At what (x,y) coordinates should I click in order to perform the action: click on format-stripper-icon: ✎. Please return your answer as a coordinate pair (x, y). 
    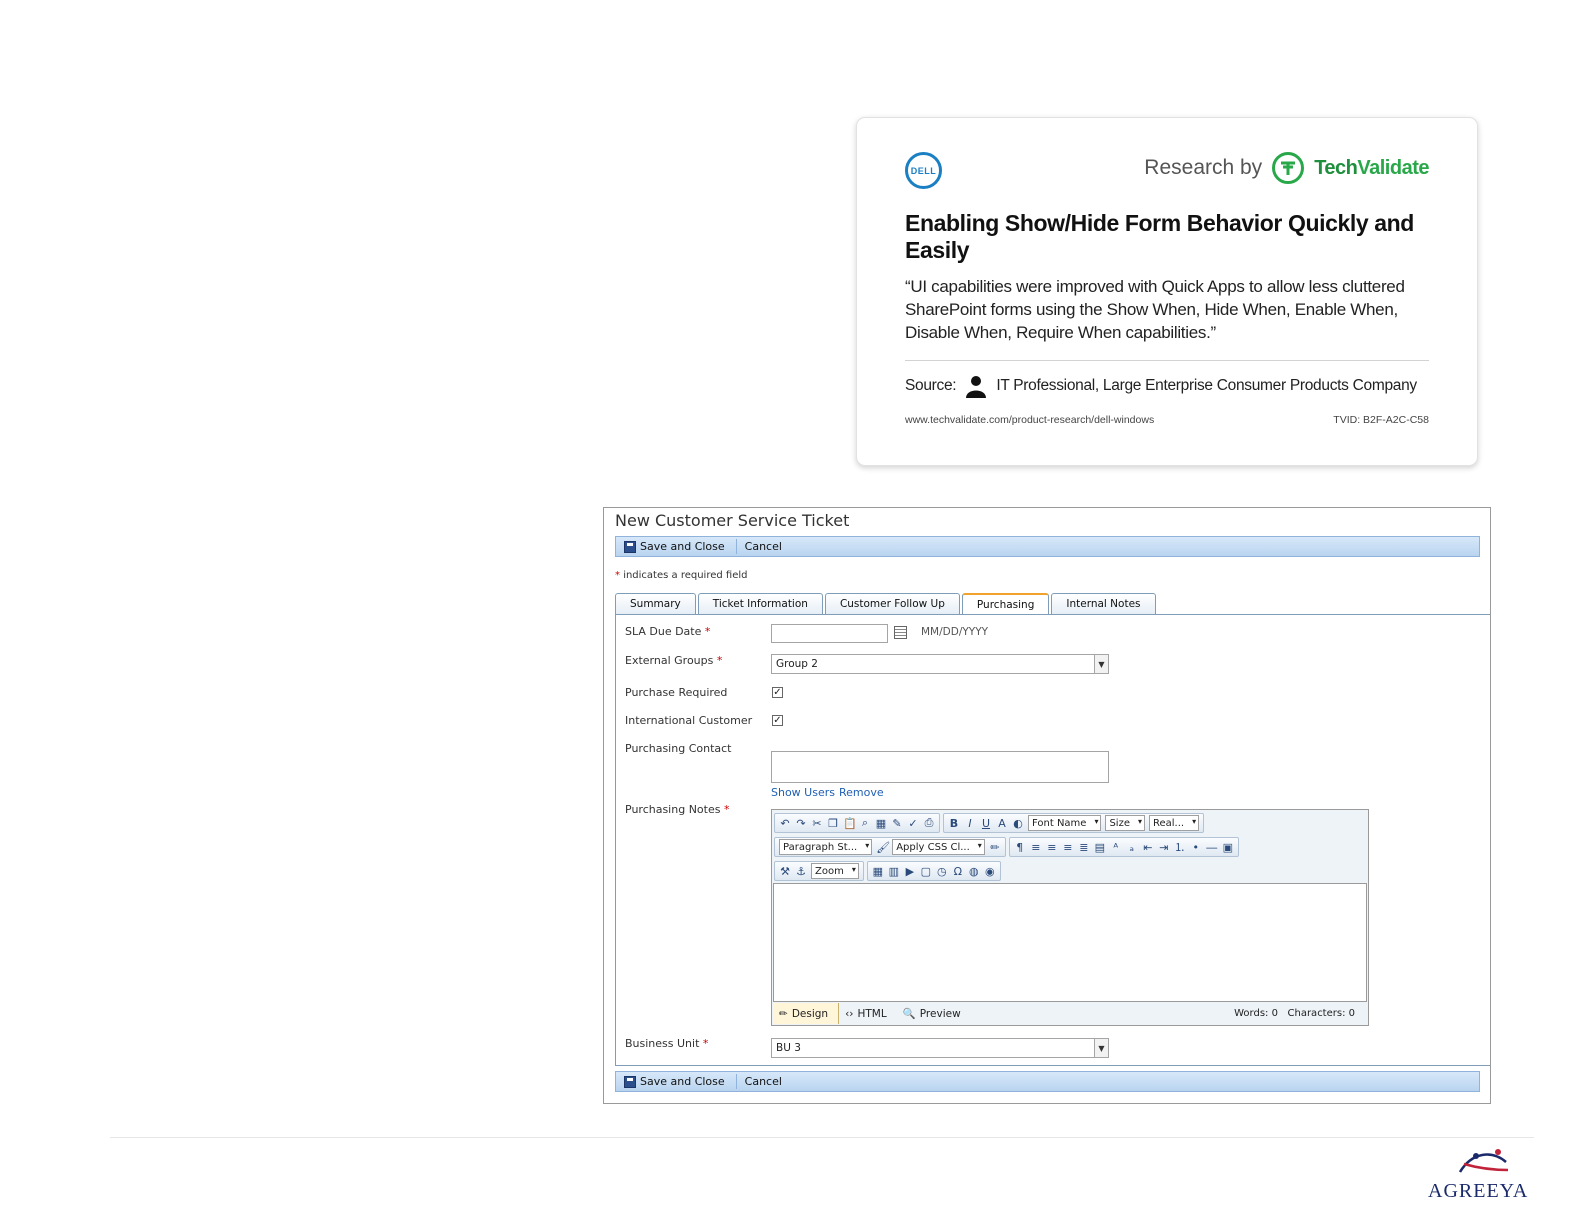
    Looking at the image, I should click on (897, 823).